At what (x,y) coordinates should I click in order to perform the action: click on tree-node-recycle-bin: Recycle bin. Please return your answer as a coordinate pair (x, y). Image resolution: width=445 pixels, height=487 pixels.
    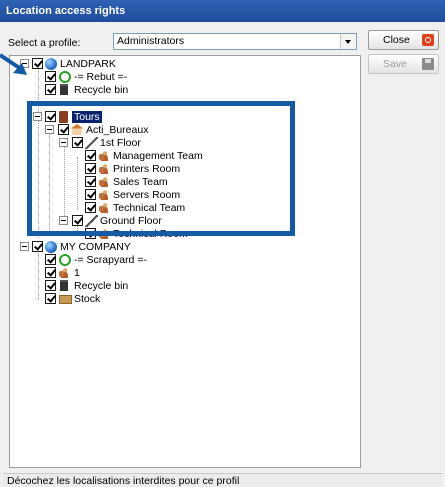
    Looking at the image, I should click on (180, 90).